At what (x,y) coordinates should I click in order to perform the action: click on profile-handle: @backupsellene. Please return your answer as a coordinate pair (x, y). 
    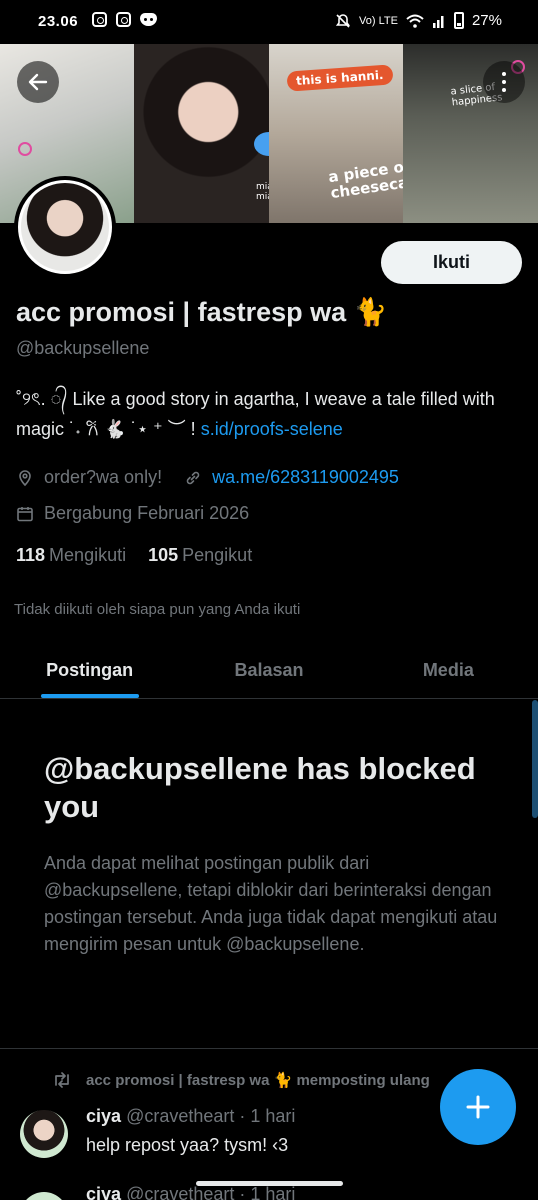
    Looking at the image, I should click on (83, 348).